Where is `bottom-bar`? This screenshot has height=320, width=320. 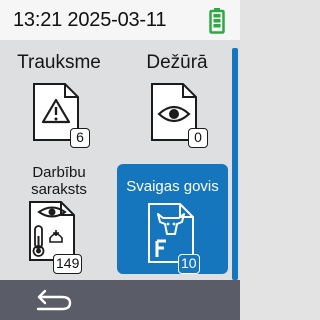 bottom-bar is located at coordinates (120, 300).